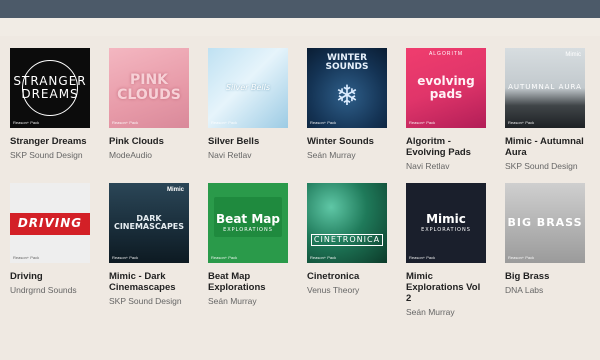 The height and width of the screenshot is (360, 600). I want to click on pack-cover: Mimic DARK CINEMASCAPES Reason+ Pack, so click(149, 223).